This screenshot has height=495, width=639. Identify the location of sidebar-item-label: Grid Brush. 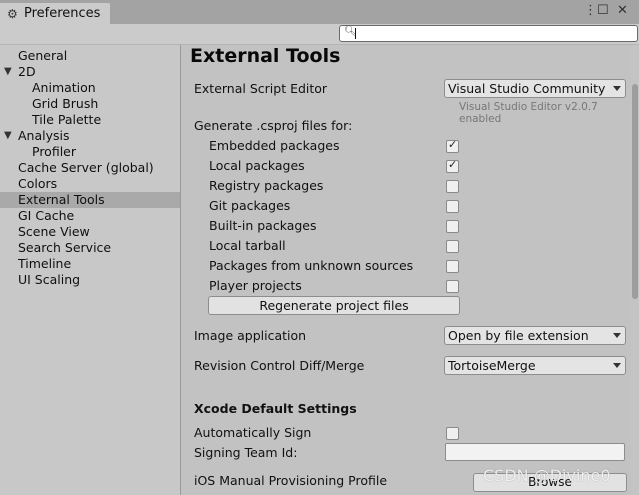
(65, 103).